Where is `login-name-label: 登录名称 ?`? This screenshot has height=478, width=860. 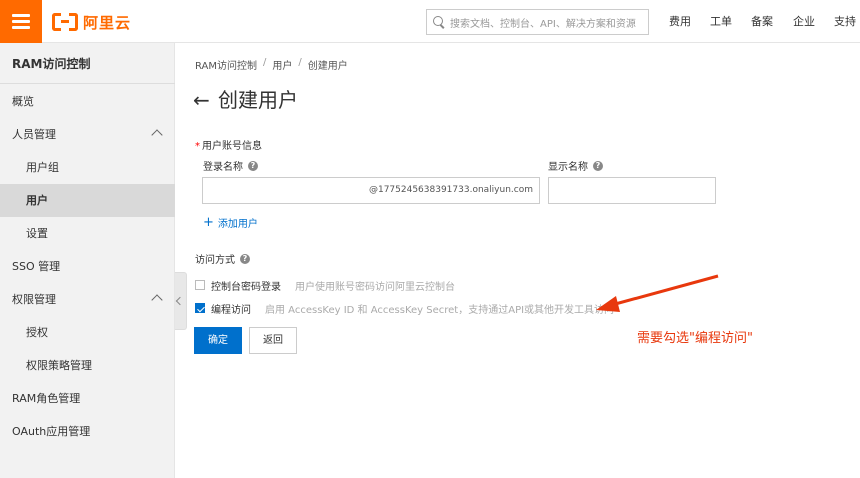
login-name-label: 登录名称 ? is located at coordinates (230, 165).